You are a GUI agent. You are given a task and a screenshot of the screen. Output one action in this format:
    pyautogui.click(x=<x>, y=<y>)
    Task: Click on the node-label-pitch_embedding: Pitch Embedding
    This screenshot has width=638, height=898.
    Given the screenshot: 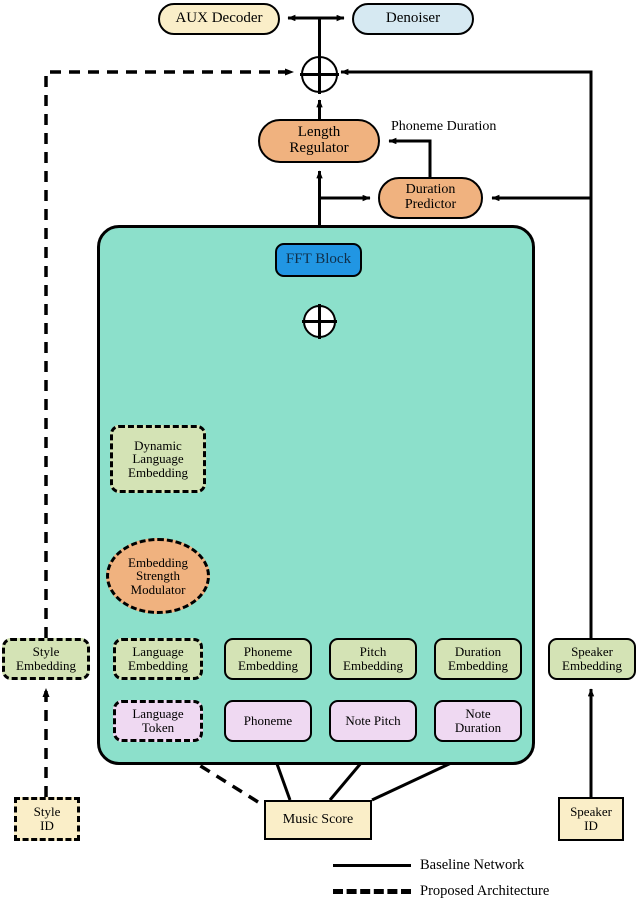 What is the action you would take?
    pyautogui.click(x=373, y=658)
    